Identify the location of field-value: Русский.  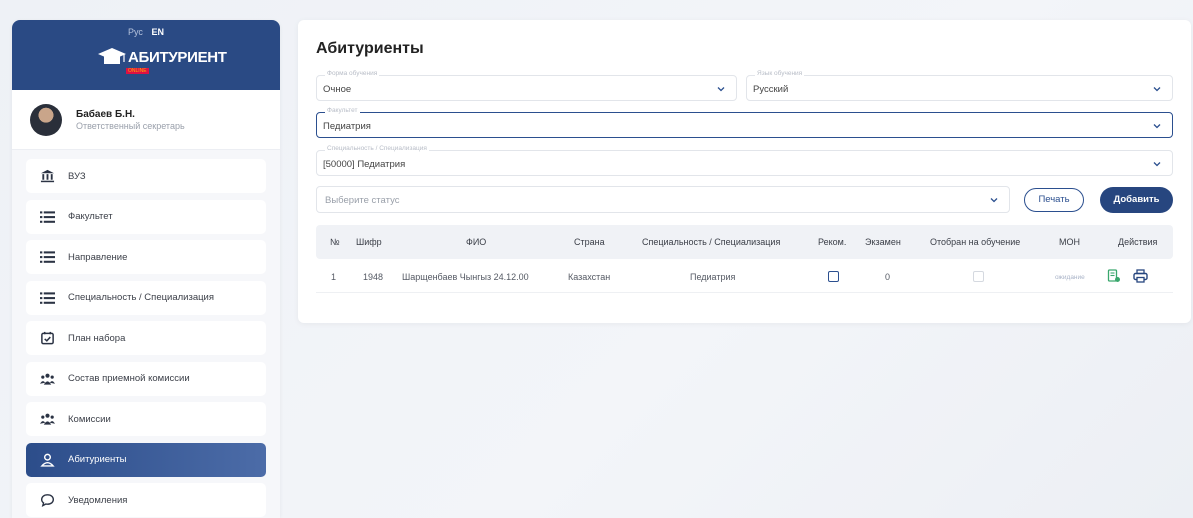
(771, 89).